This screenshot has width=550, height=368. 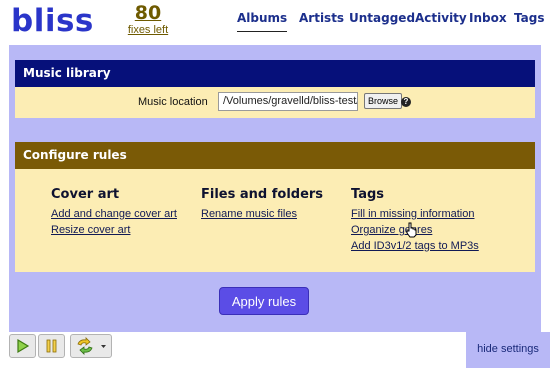 I want to click on tab-albums: Albums, so click(x=262, y=21).